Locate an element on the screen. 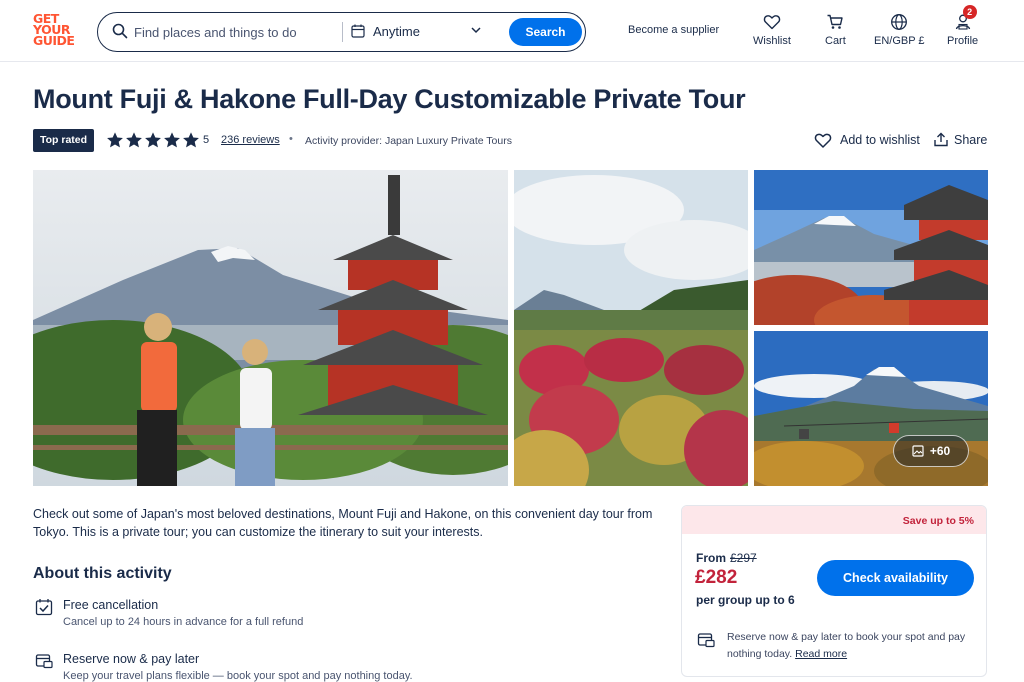 The image size is (1024, 682). top-rated-badge: Top rated is located at coordinates (64, 140).